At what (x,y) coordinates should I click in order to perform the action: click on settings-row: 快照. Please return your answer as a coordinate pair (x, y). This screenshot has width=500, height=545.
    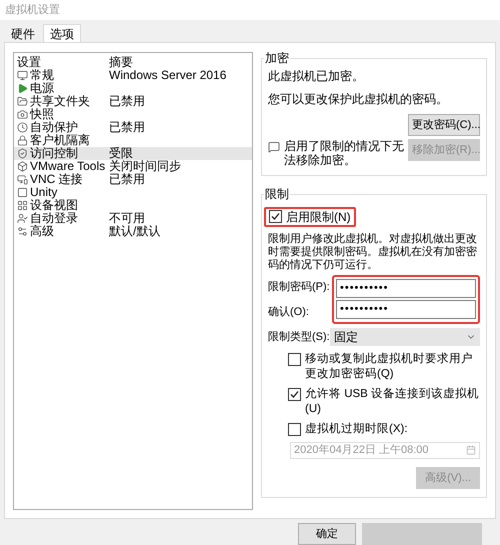
    Looking at the image, I should click on (133, 114).